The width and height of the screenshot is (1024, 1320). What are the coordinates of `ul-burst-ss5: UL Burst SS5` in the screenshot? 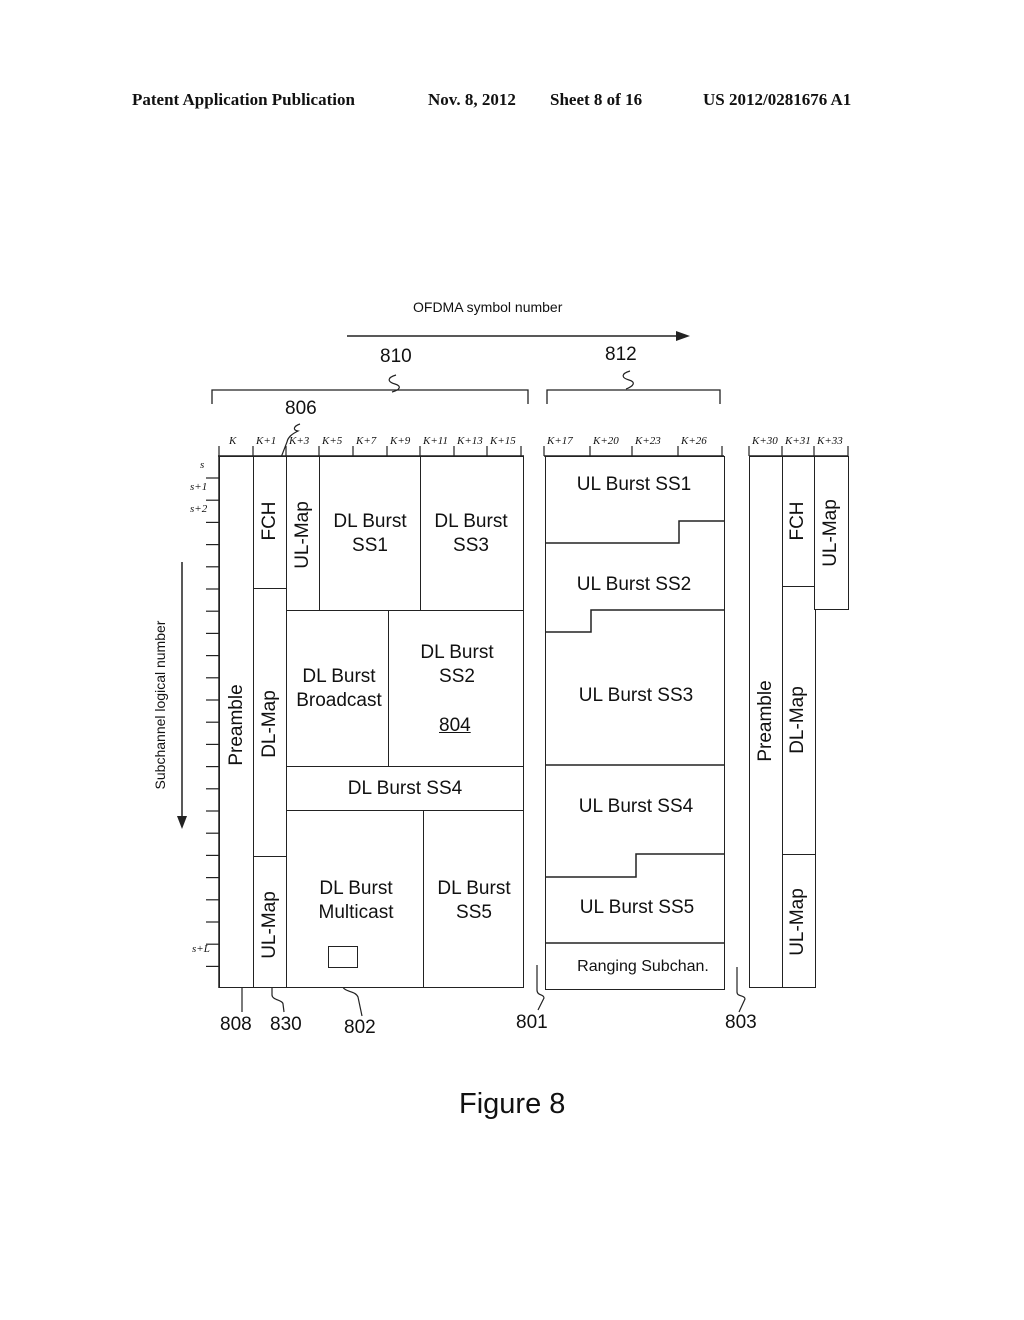 It's located at (637, 907).